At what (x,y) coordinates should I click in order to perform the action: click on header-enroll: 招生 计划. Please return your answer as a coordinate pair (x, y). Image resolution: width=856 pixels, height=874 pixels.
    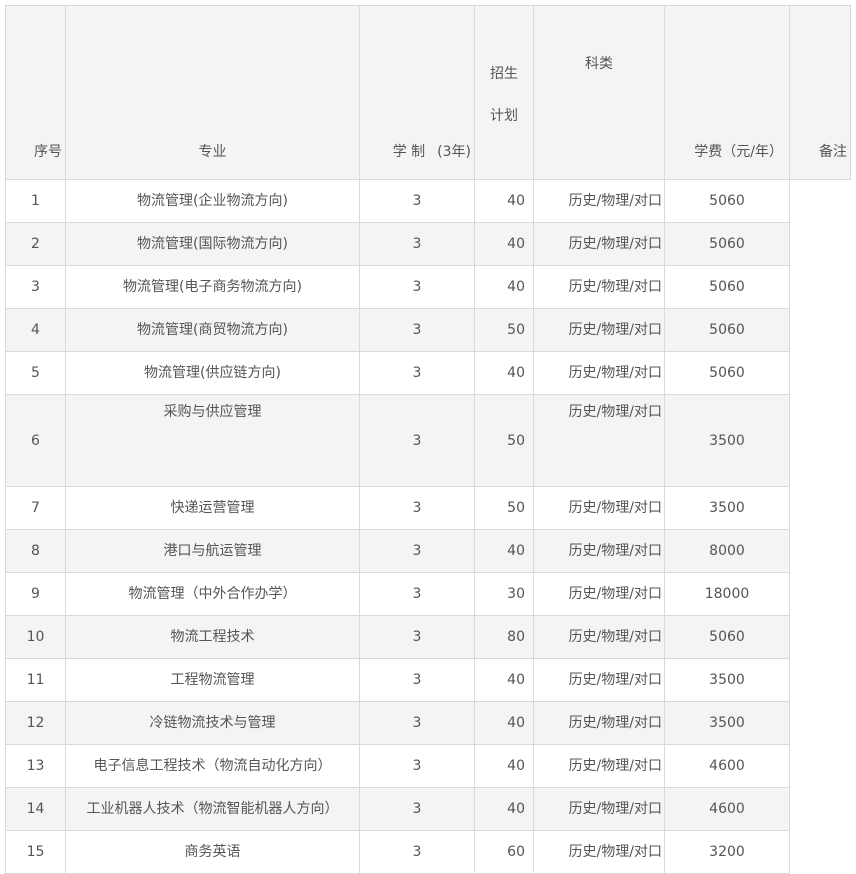
    Looking at the image, I should click on (504, 92).